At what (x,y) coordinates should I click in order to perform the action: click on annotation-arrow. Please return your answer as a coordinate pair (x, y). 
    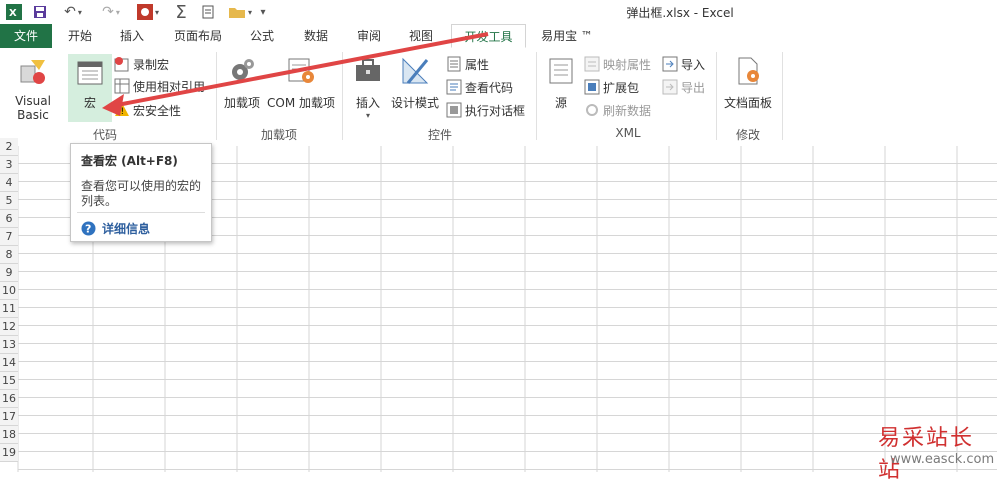
    Looking at the image, I should click on (295, 74).